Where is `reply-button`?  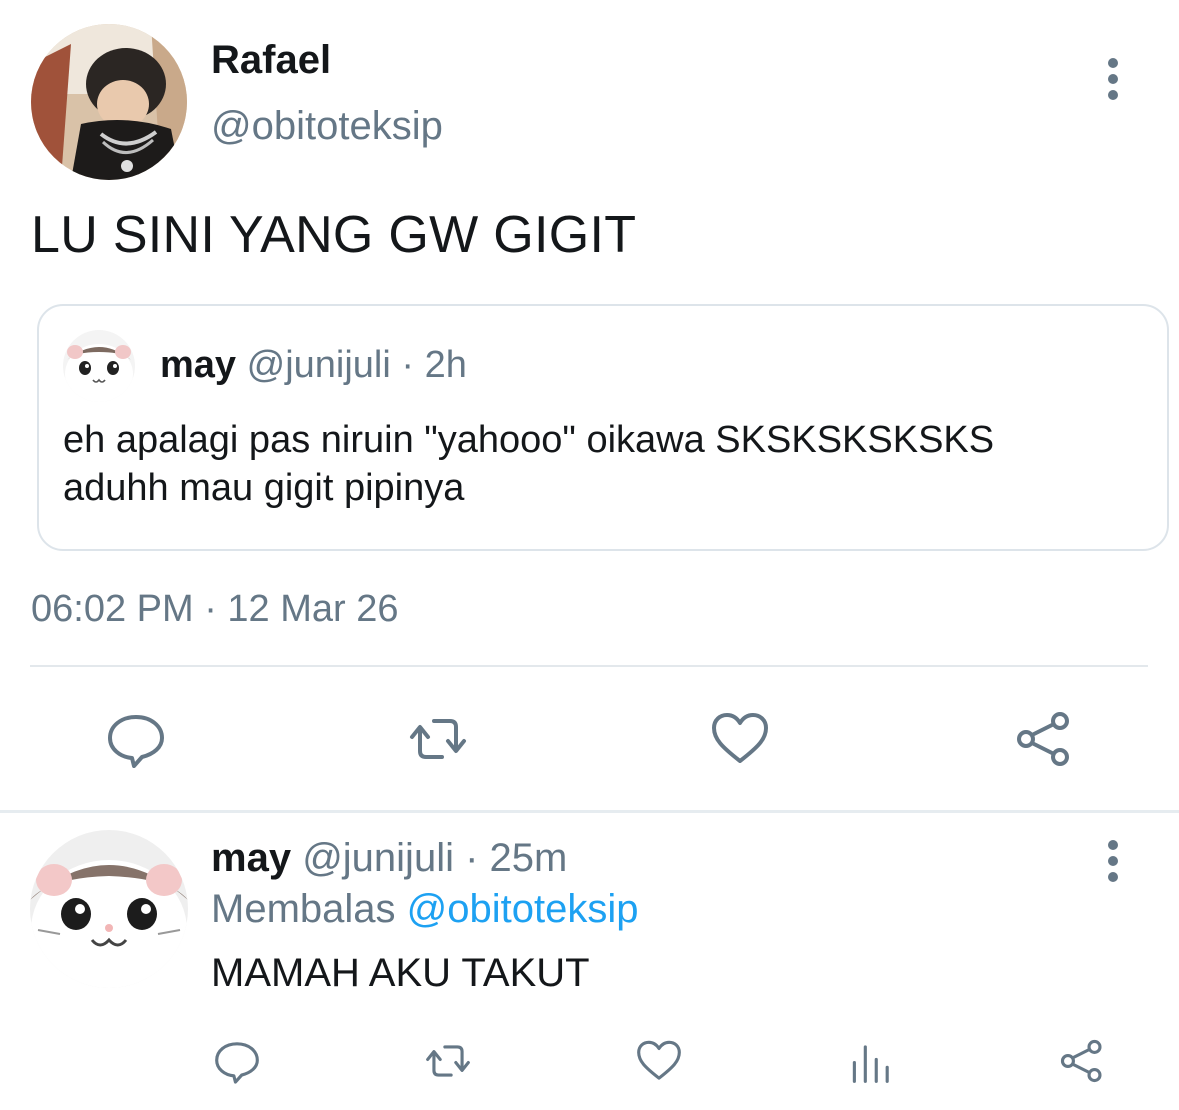 reply-button is located at coordinates (136, 739).